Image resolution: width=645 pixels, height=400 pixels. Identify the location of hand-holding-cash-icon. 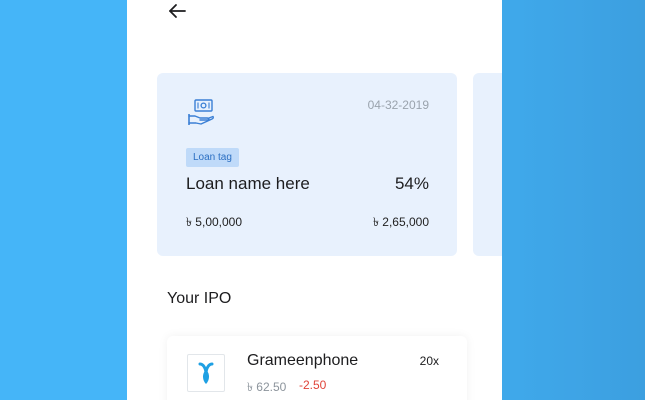
(202, 112).